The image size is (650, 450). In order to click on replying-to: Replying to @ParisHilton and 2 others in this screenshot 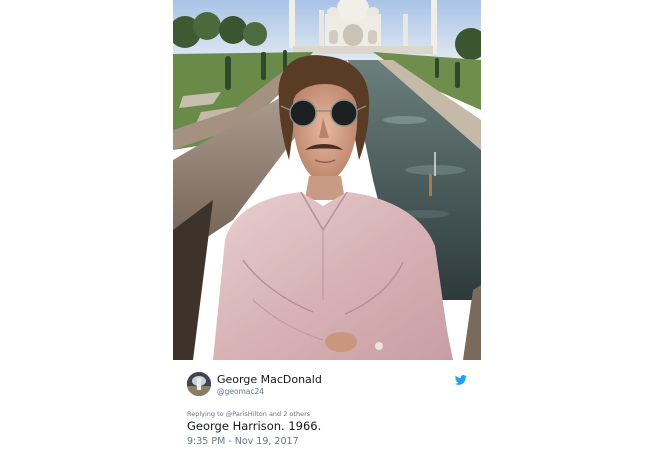, I will do `click(248, 414)`.